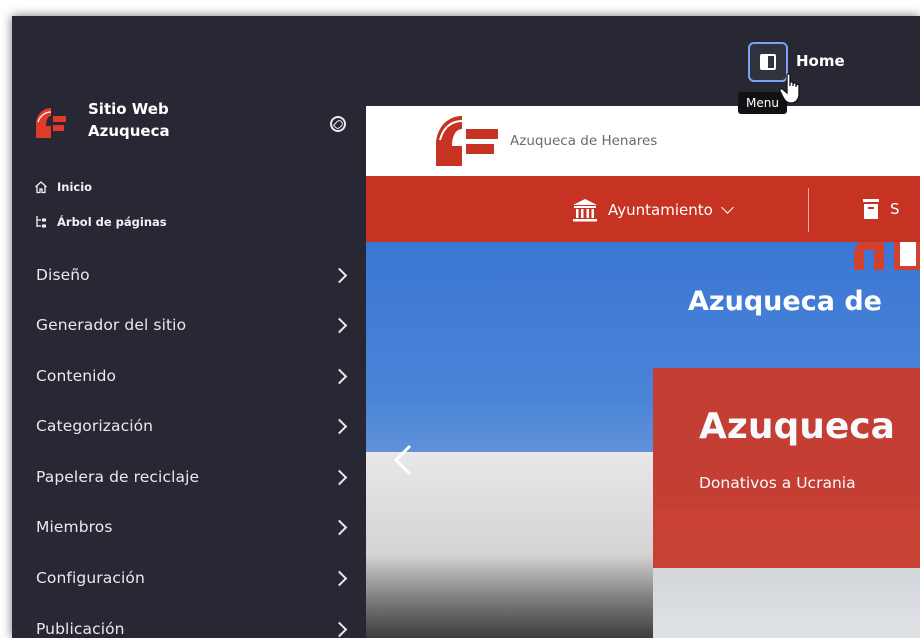 The width and height of the screenshot is (920, 638). I want to click on sidebar-item-label: Categorización, so click(95, 426).